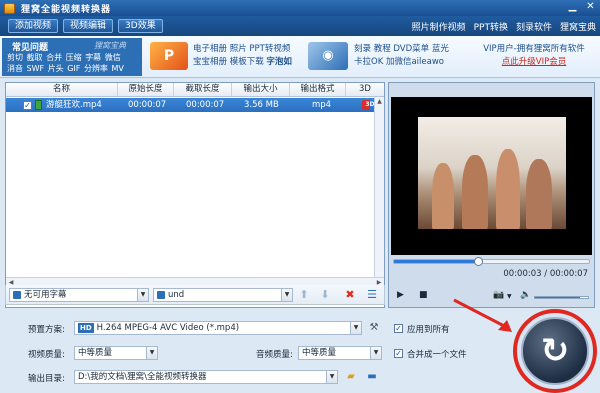 The image size is (600, 393). What do you see at coordinates (206, 377) in the screenshot?
I see `output-dir-field: D:\我的文档\狸窝\全能视频转换器 ▼` at bounding box center [206, 377].